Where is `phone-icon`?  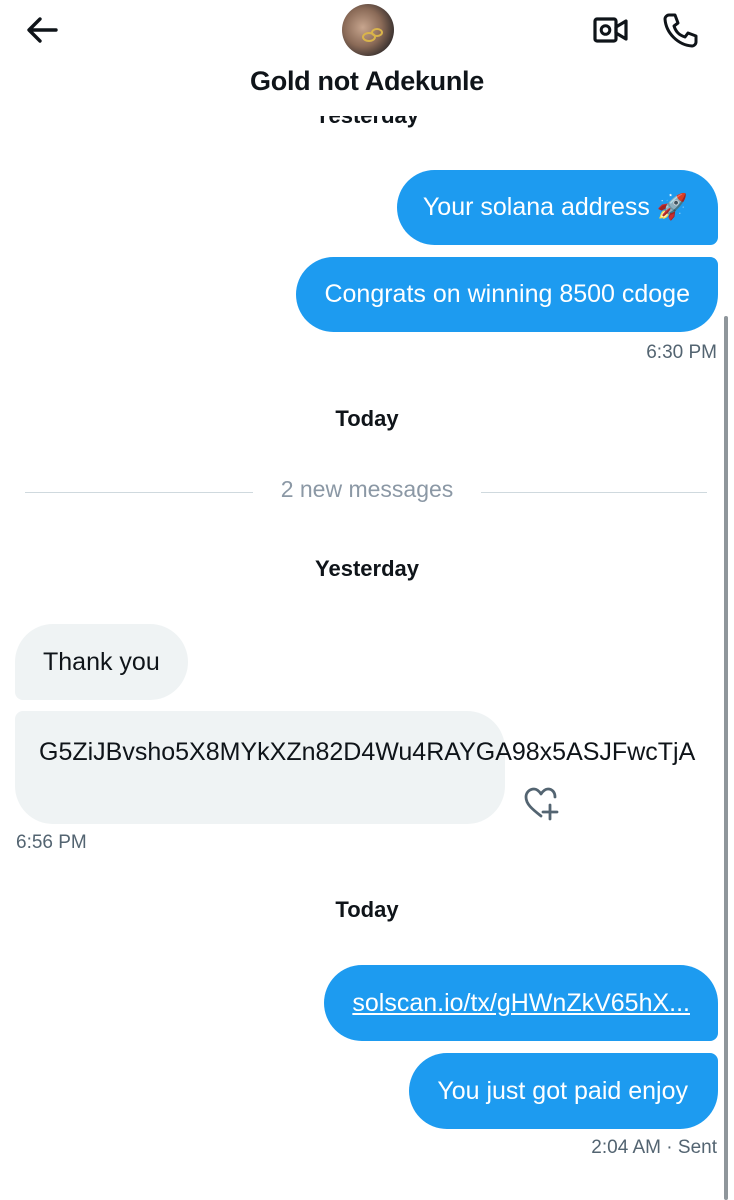
phone-icon is located at coordinates (680, 30).